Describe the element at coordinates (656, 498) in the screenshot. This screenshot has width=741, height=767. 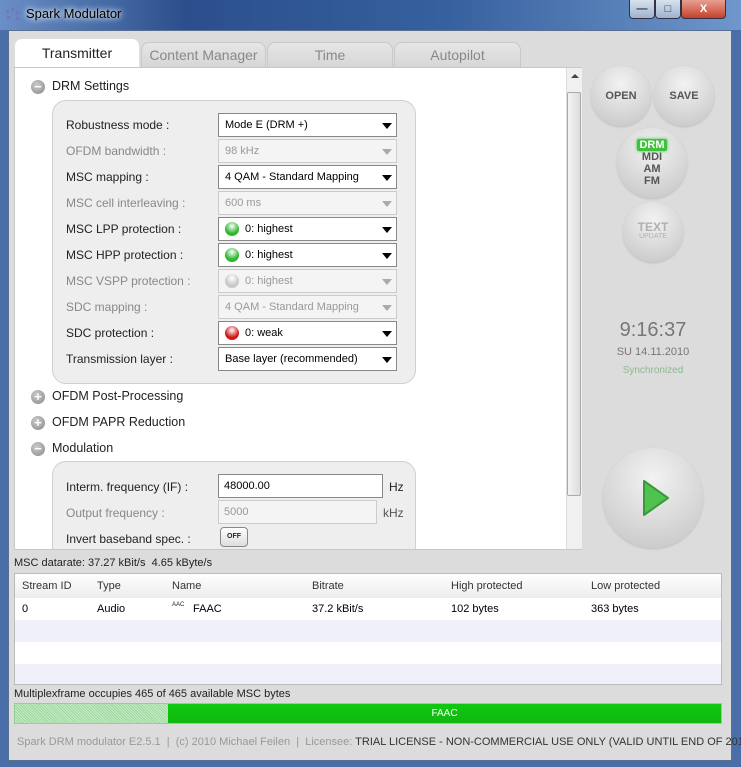
I see `play-icon` at that location.